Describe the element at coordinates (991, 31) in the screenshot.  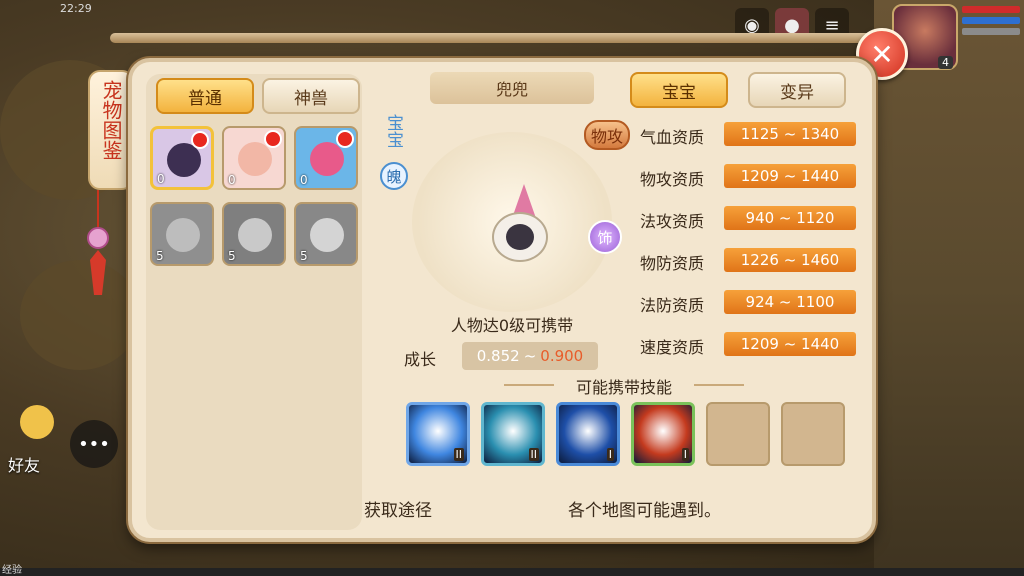
I see `anger-bar` at that location.